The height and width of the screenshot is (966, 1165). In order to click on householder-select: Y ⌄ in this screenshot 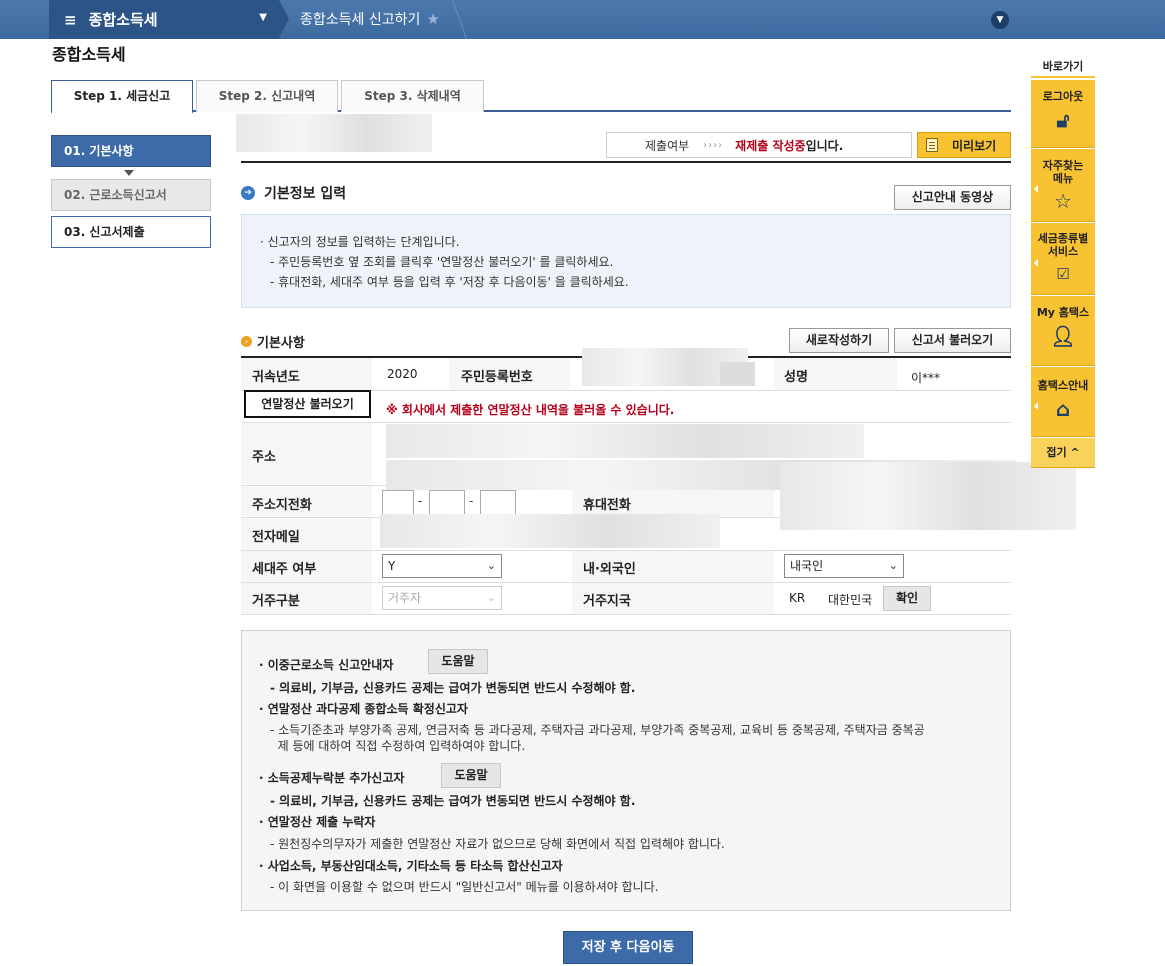, I will do `click(442, 566)`.